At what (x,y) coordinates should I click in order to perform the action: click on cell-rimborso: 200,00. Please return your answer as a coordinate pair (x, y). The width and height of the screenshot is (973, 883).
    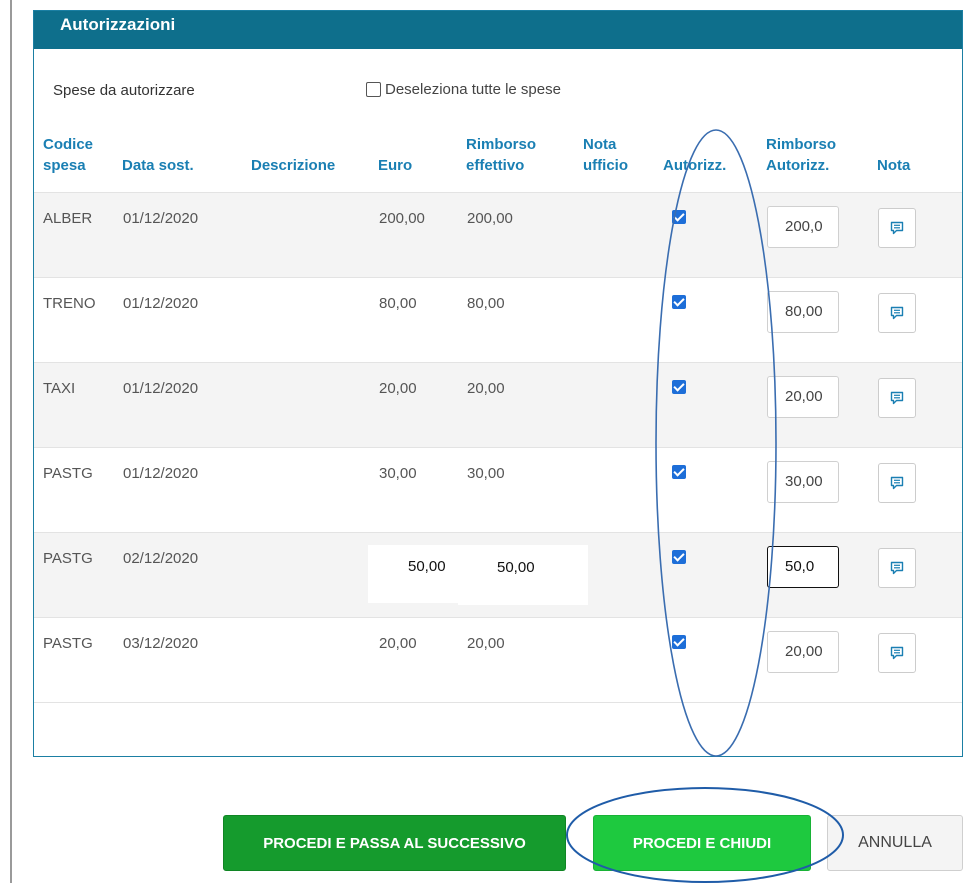
    Looking at the image, I should click on (524, 235).